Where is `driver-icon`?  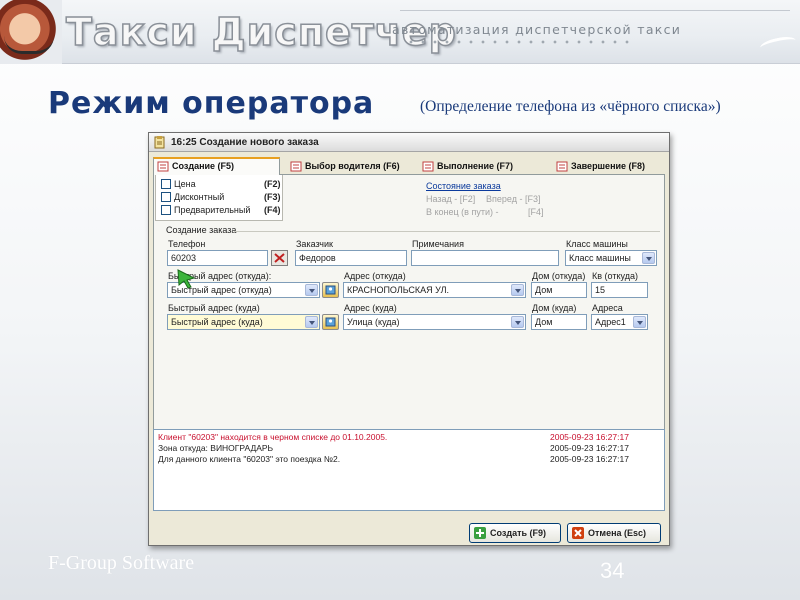
driver-icon is located at coordinates (296, 166).